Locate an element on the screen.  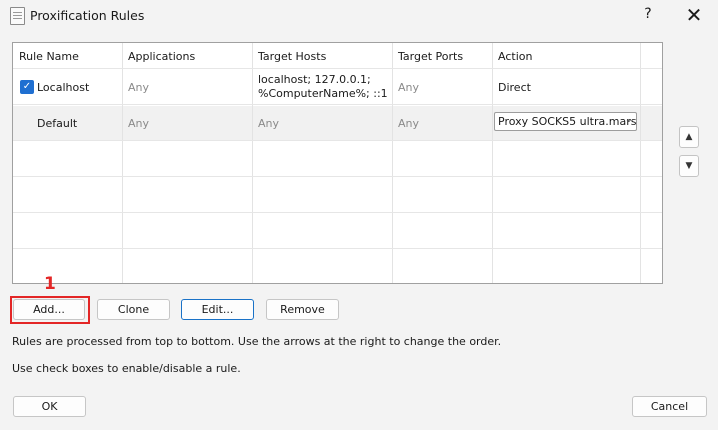
action-dropdown: Proxy SOCKS5 ultra.mars ⌄ is located at coordinates (565, 121).